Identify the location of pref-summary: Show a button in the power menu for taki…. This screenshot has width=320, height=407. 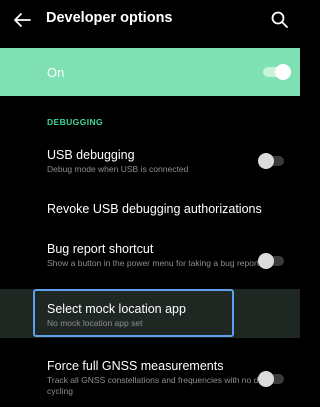
(153, 263).